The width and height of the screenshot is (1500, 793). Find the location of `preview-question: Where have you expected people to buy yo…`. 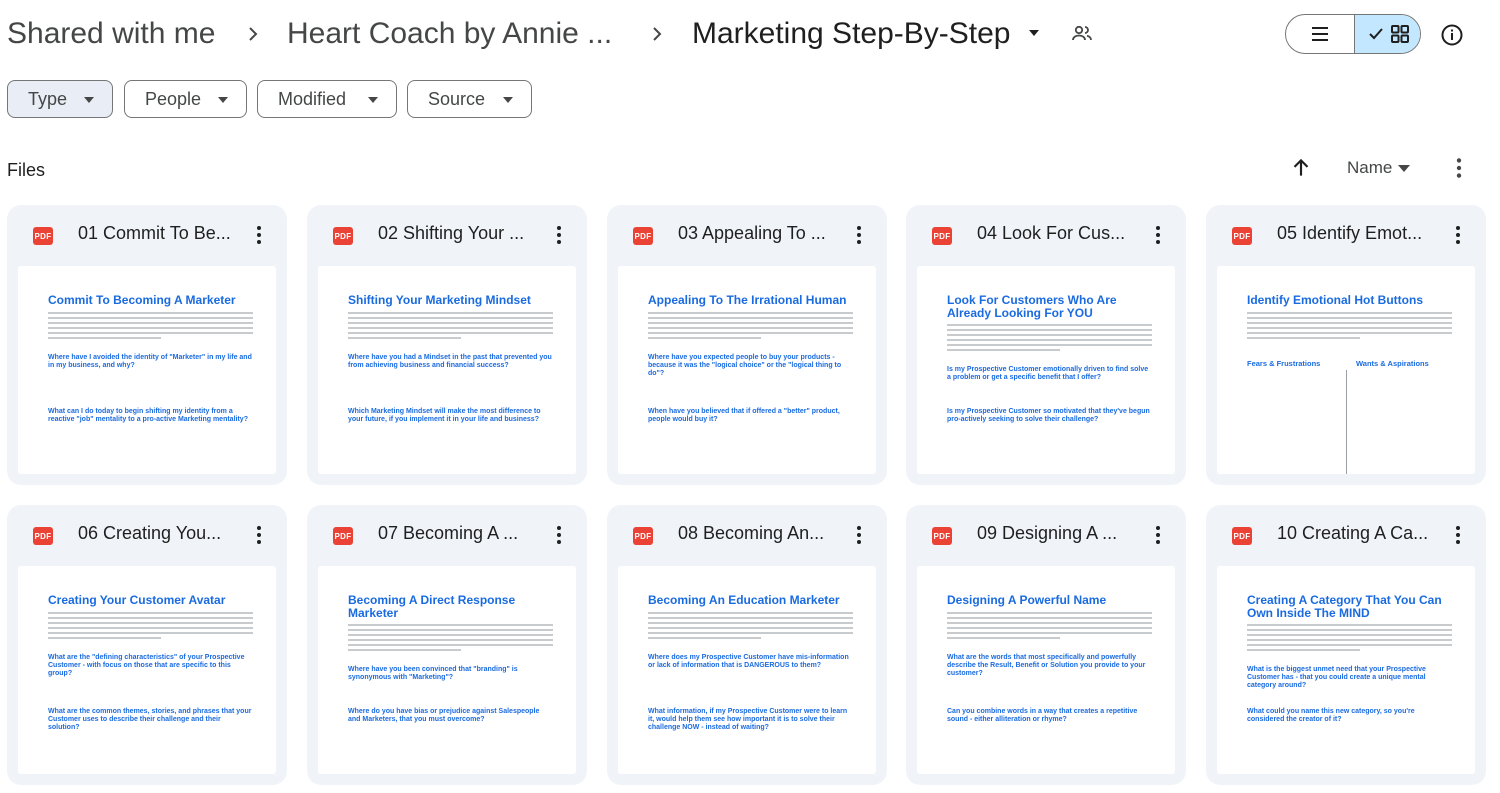

preview-question: Where have you expected people to buy yo… is located at coordinates (745, 365).